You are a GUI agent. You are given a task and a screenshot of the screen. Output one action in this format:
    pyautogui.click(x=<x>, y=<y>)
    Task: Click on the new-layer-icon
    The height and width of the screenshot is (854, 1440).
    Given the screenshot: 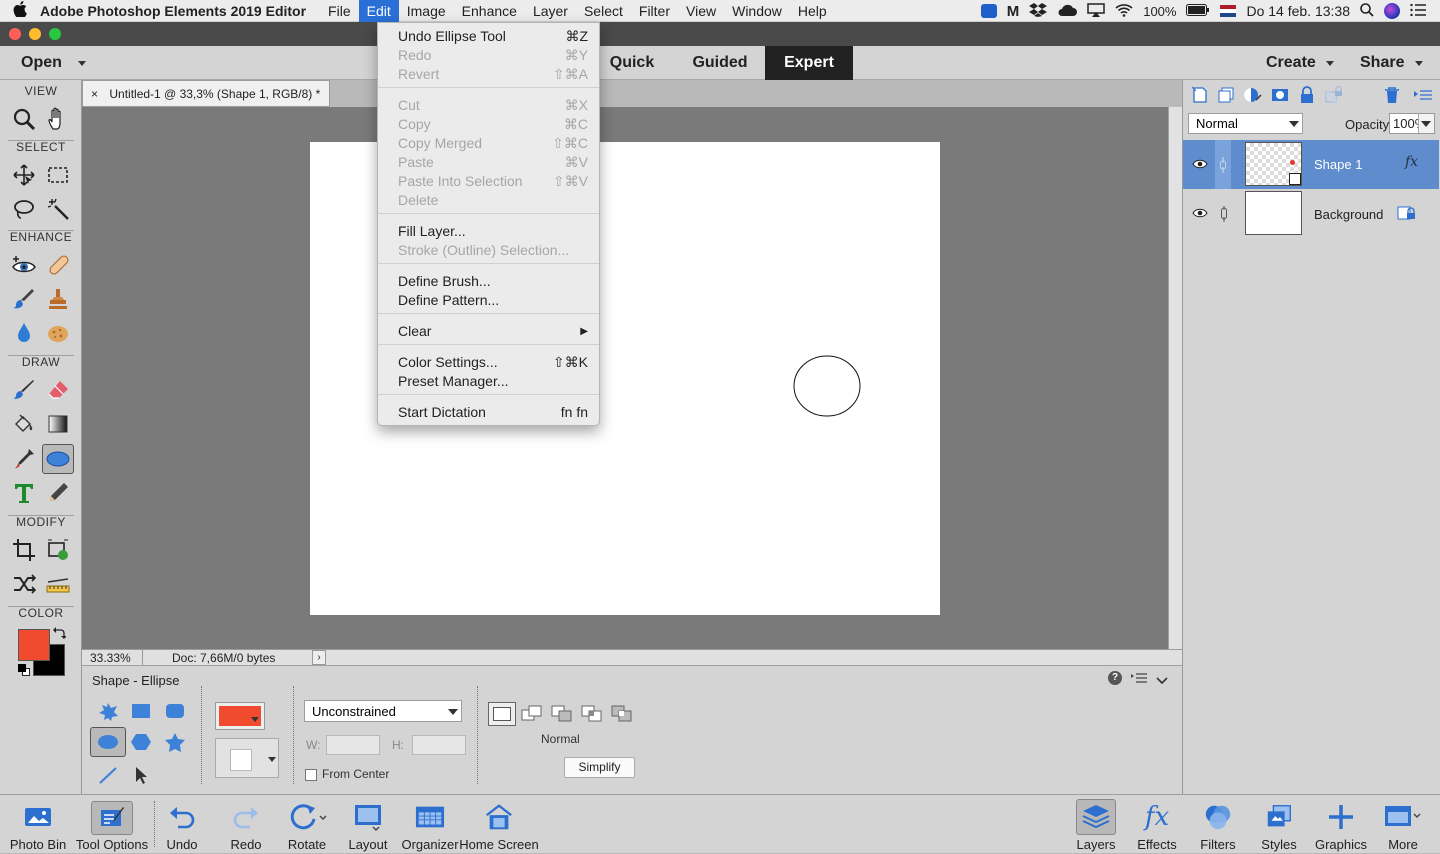 What is the action you would take?
    pyautogui.click(x=1200, y=96)
    